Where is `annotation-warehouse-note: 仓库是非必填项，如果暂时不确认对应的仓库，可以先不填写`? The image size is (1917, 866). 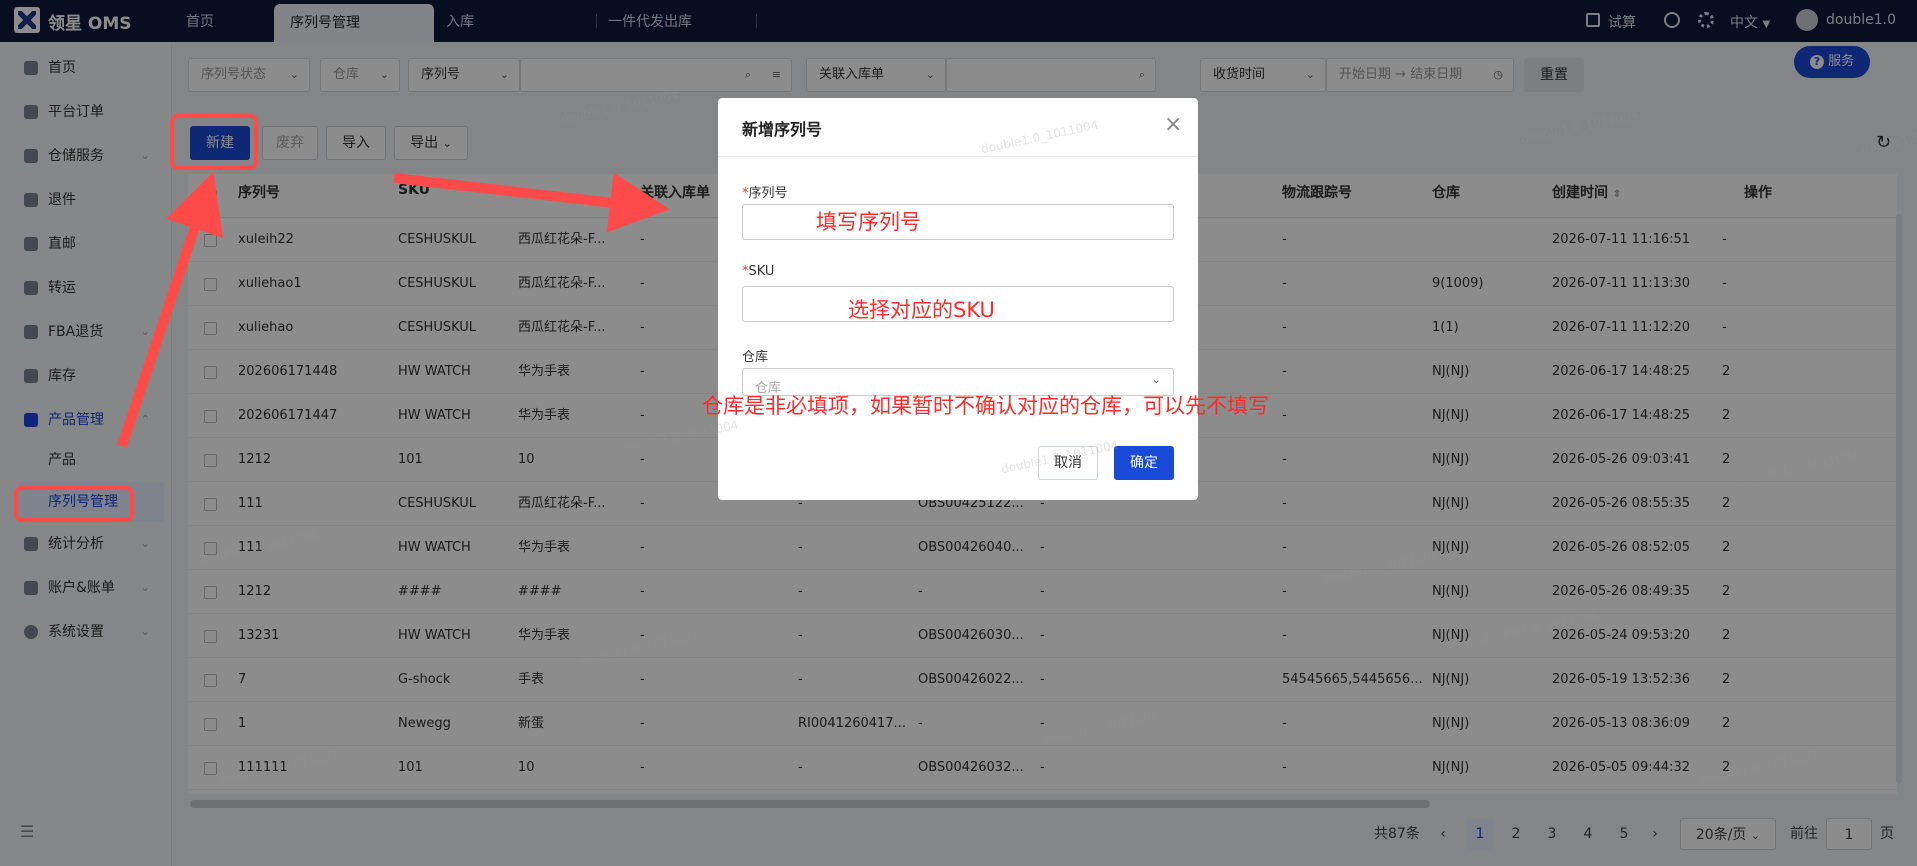
annotation-warehouse-note: 仓库是非必填项，如果暂时不确认对应的仓库，可以先不填写 is located at coordinates (985, 406).